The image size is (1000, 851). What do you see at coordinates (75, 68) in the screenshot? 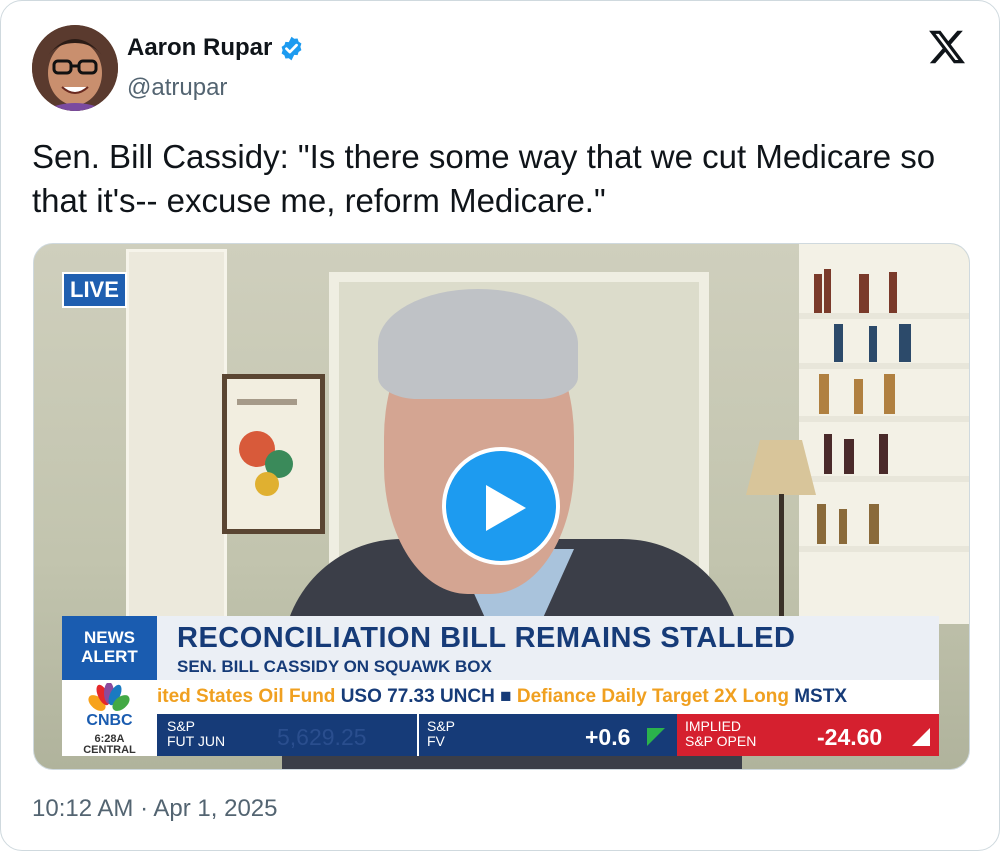
I see `avatar` at bounding box center [75, 68].